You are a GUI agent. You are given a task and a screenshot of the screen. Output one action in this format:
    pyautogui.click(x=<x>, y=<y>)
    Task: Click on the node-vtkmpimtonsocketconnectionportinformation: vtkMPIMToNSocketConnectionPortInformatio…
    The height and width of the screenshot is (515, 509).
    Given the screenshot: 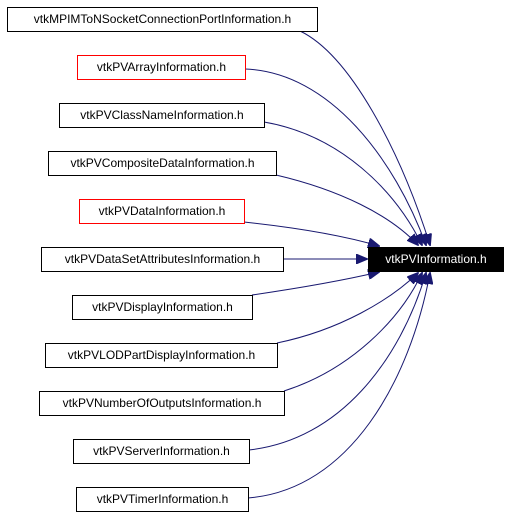 What is the action you would take?
    pyautogui.click(x=162, y=19)
    